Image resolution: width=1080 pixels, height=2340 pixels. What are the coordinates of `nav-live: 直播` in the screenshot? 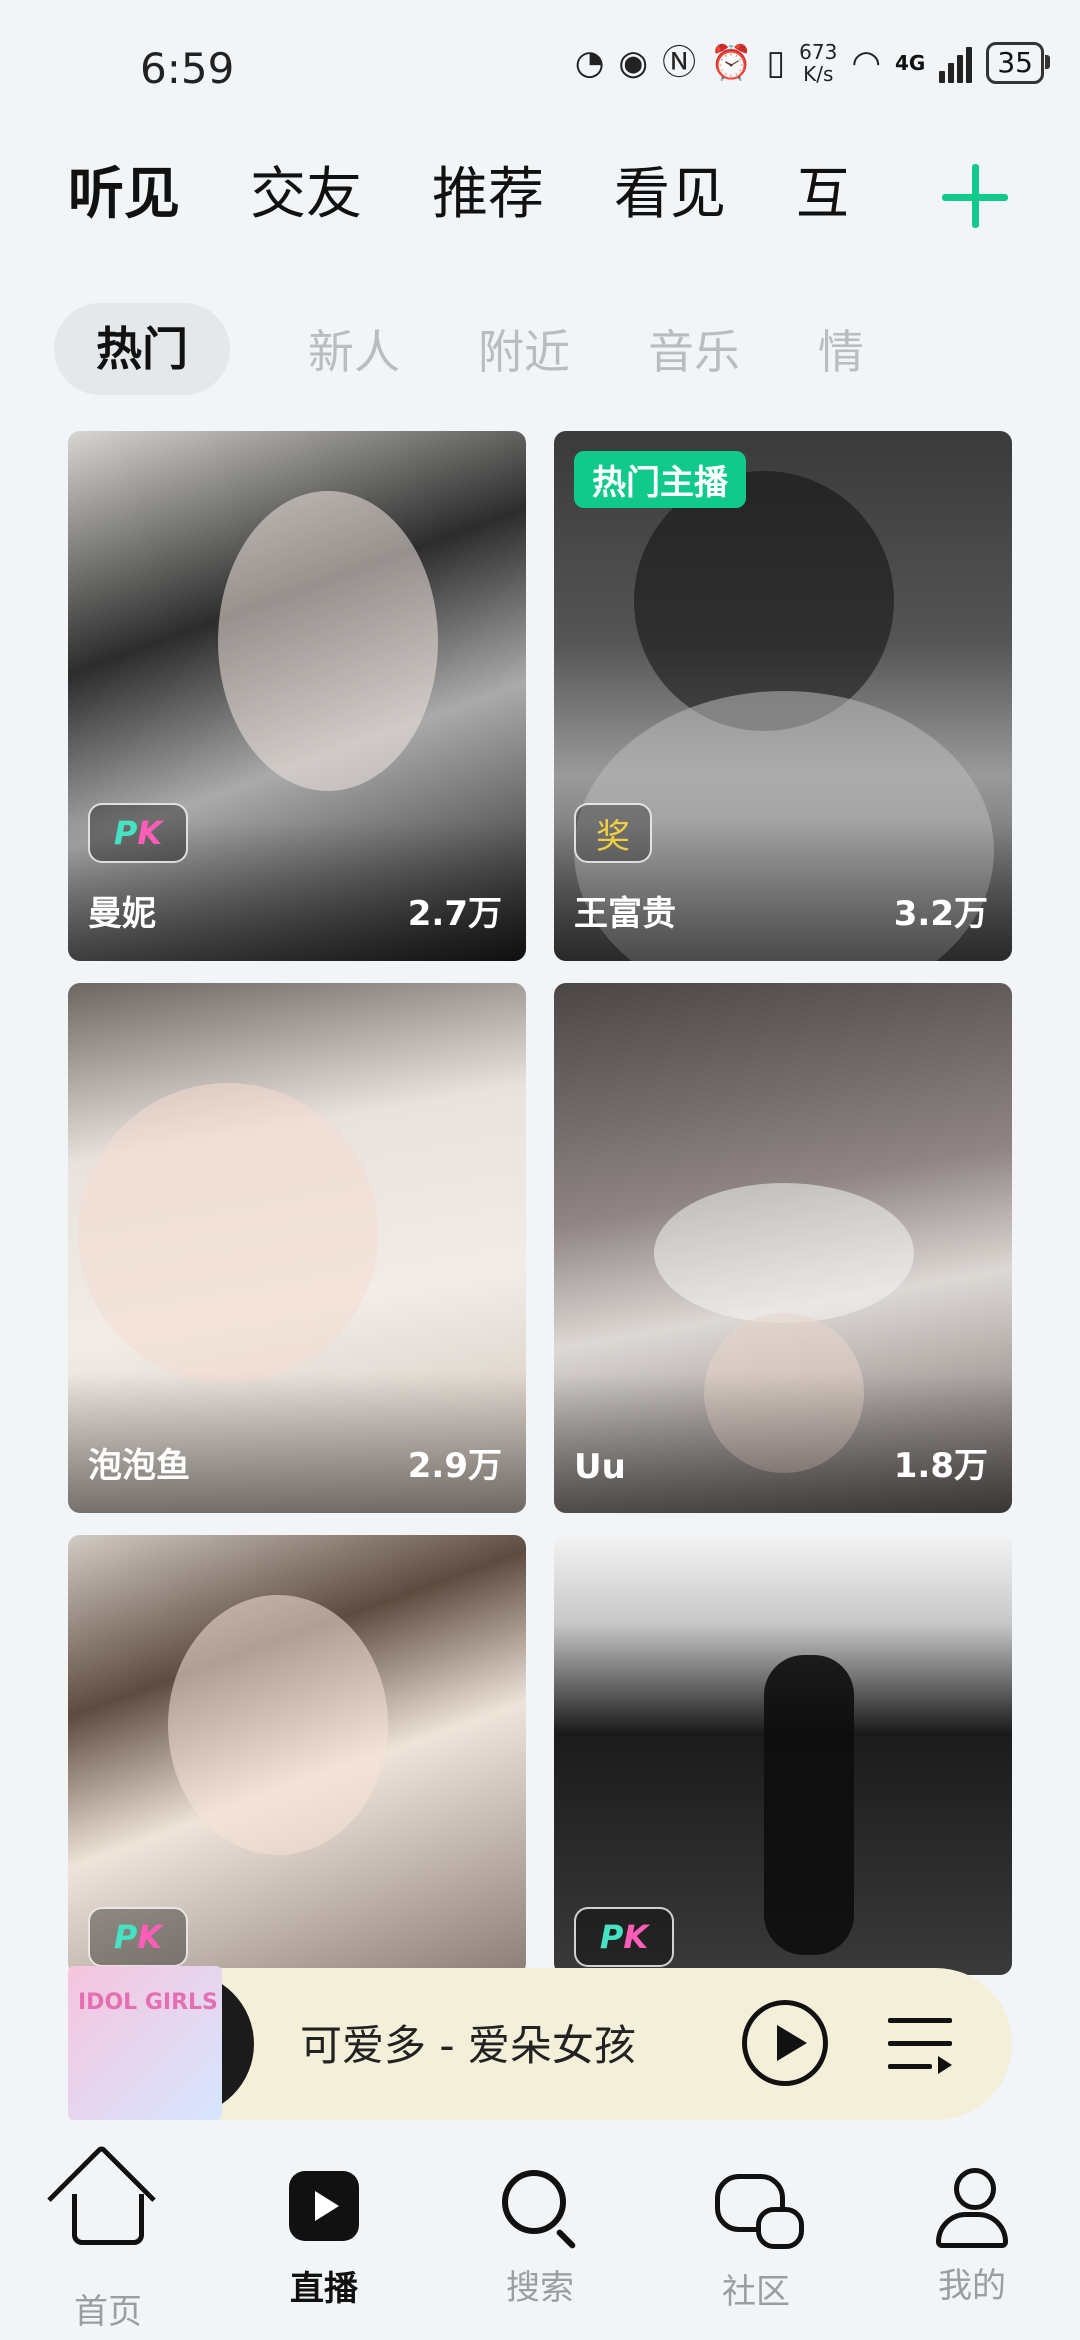 It's located at (324, 2253).